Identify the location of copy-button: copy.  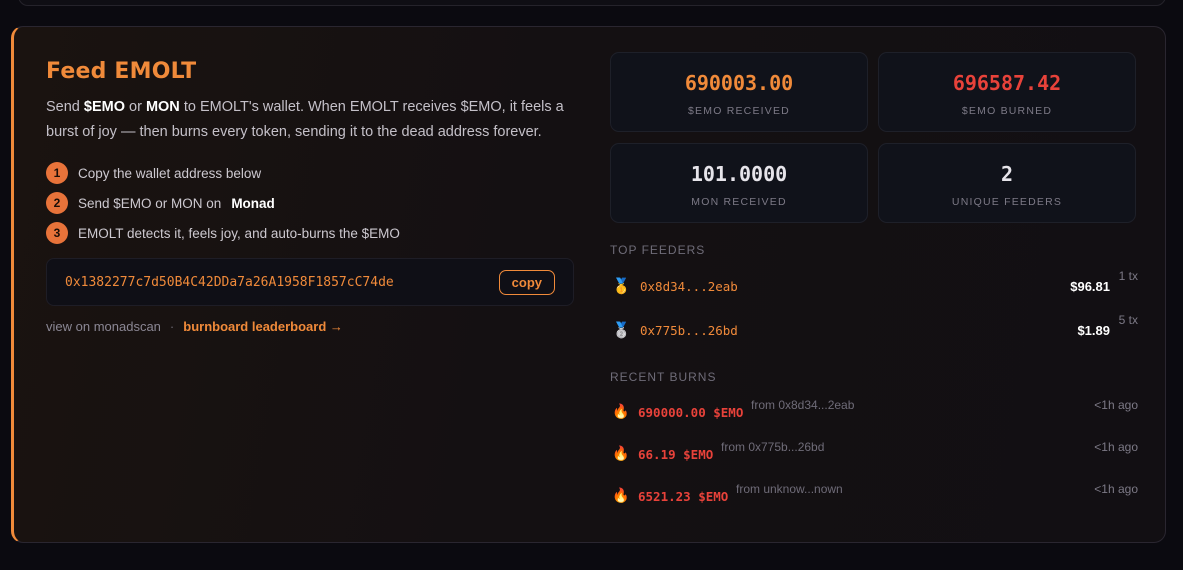
(526, 282).